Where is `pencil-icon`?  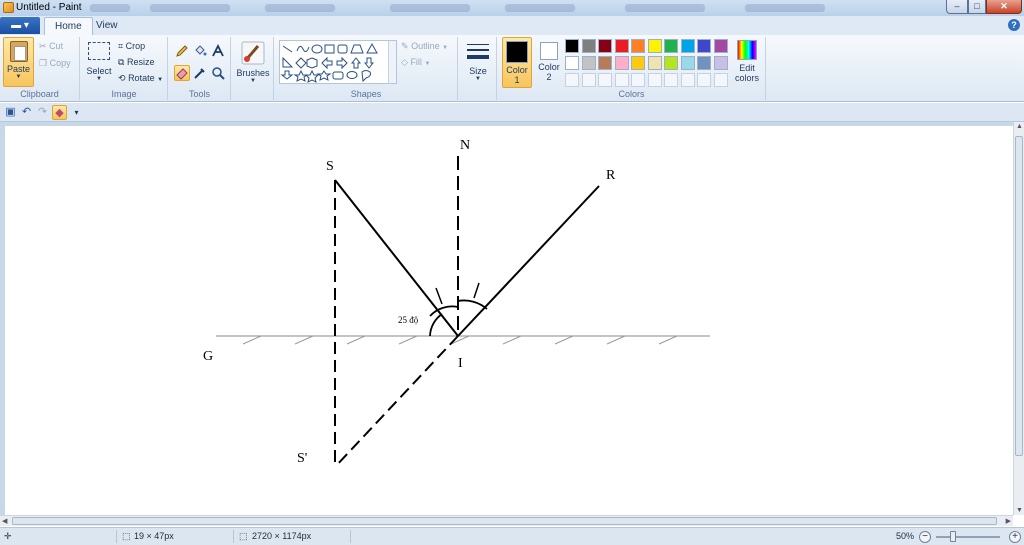 pencil-icon is located at coordinates (182, 51).